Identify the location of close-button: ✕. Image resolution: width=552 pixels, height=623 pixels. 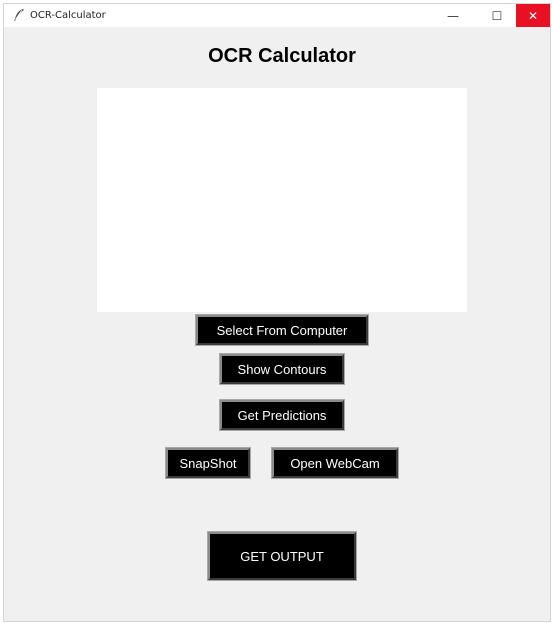
(533, 15).